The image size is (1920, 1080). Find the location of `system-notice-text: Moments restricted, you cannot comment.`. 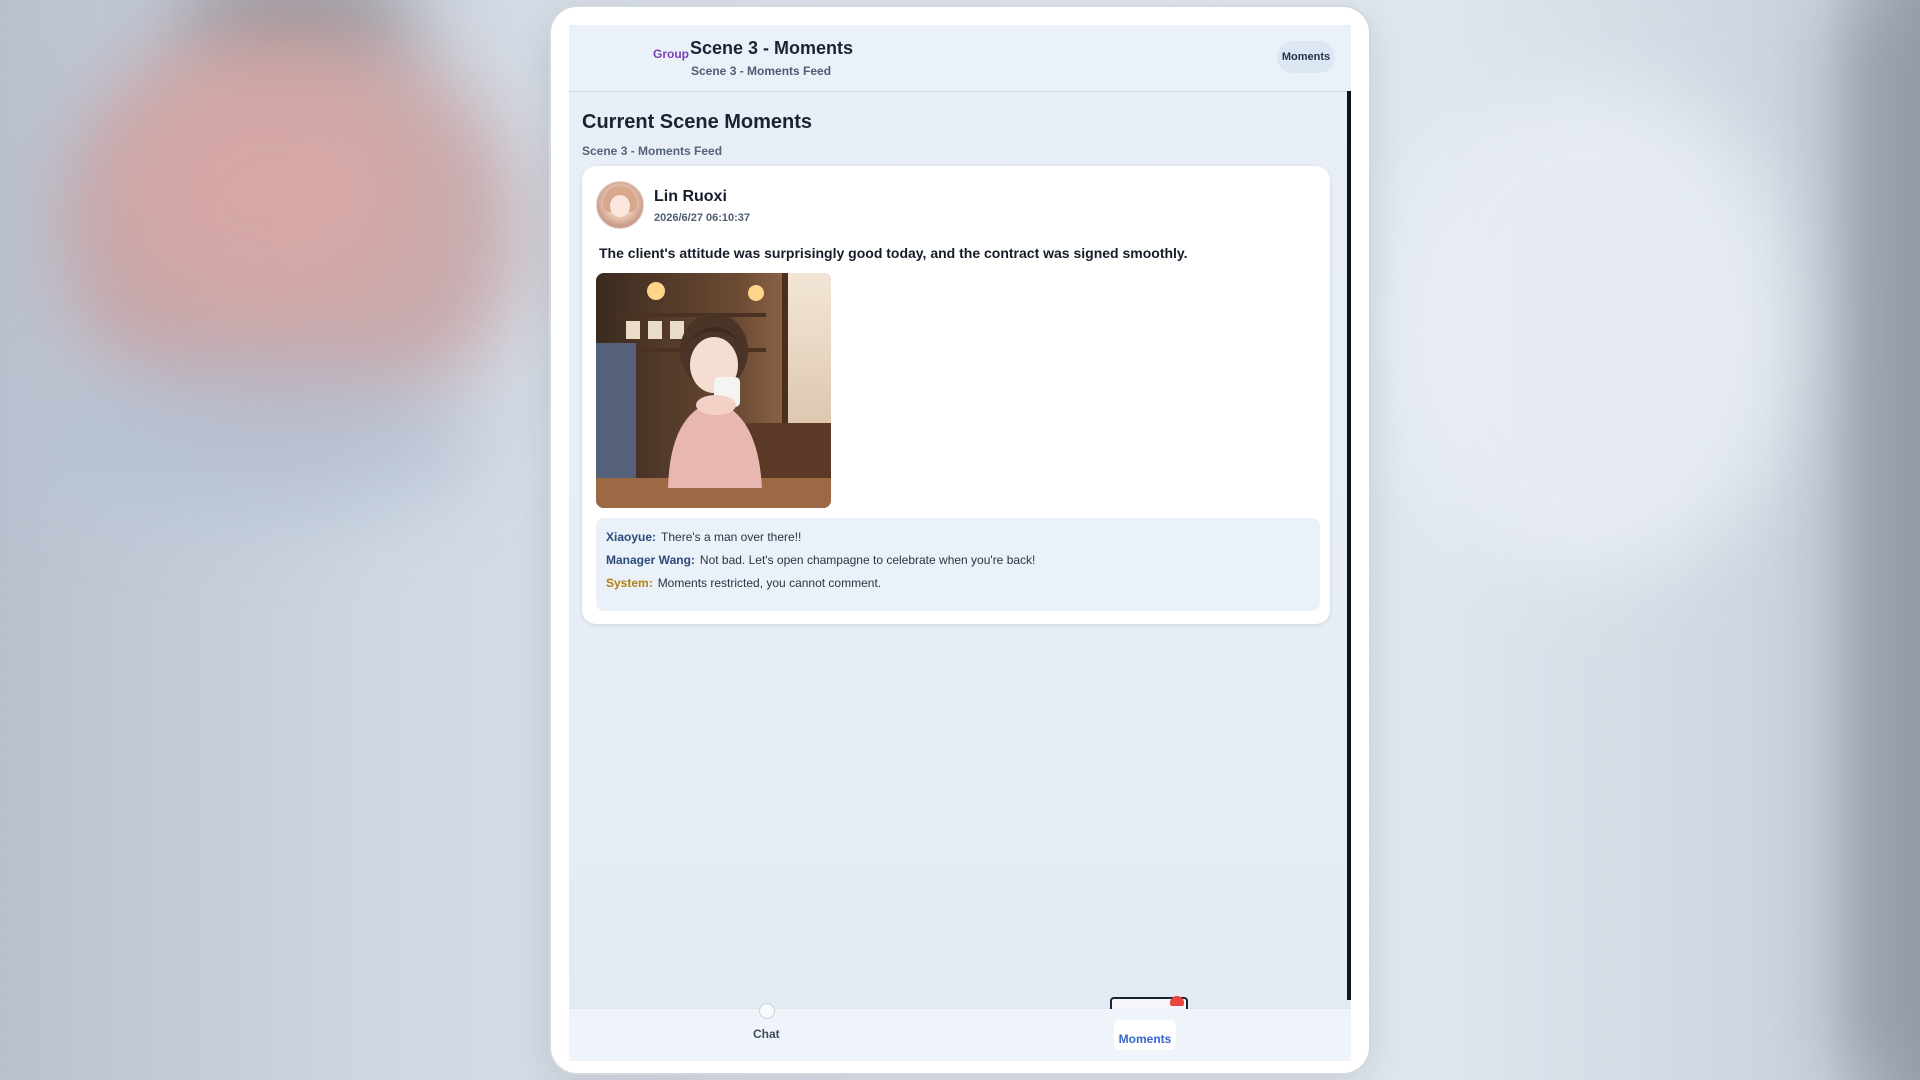

system-notice-text: Moments restricted, you cannot comment. is located at coordinates (769, 583).